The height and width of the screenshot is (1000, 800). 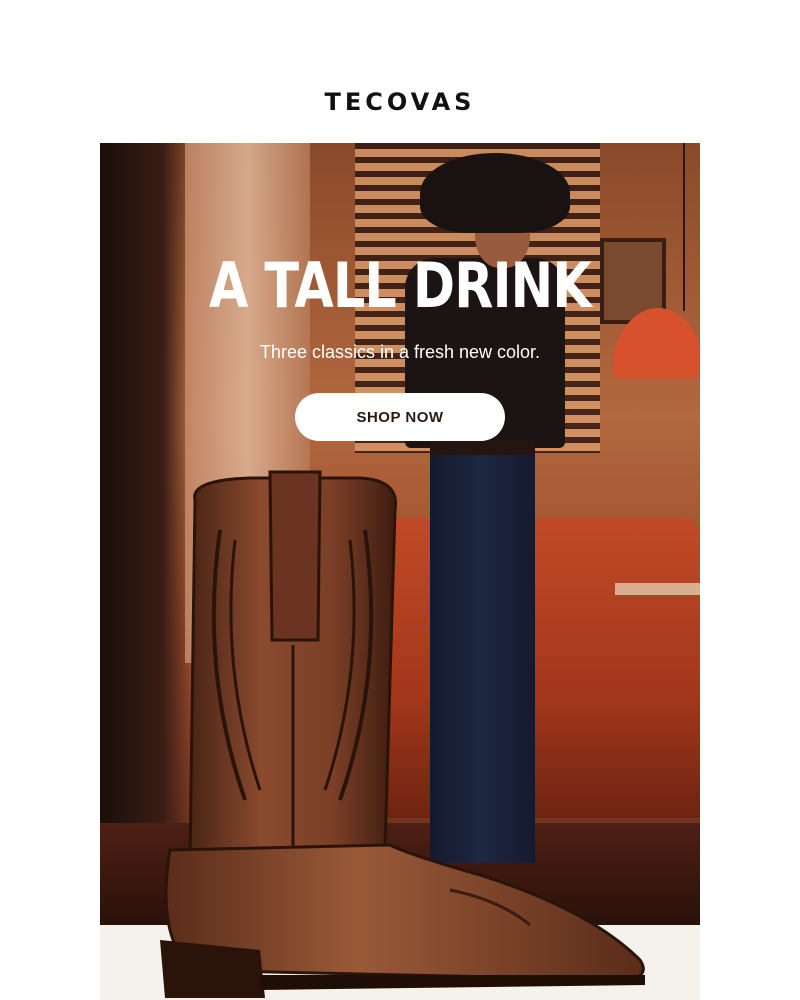 I want to click on hero-bg-lamp-cord, so click(x=684, y=227).